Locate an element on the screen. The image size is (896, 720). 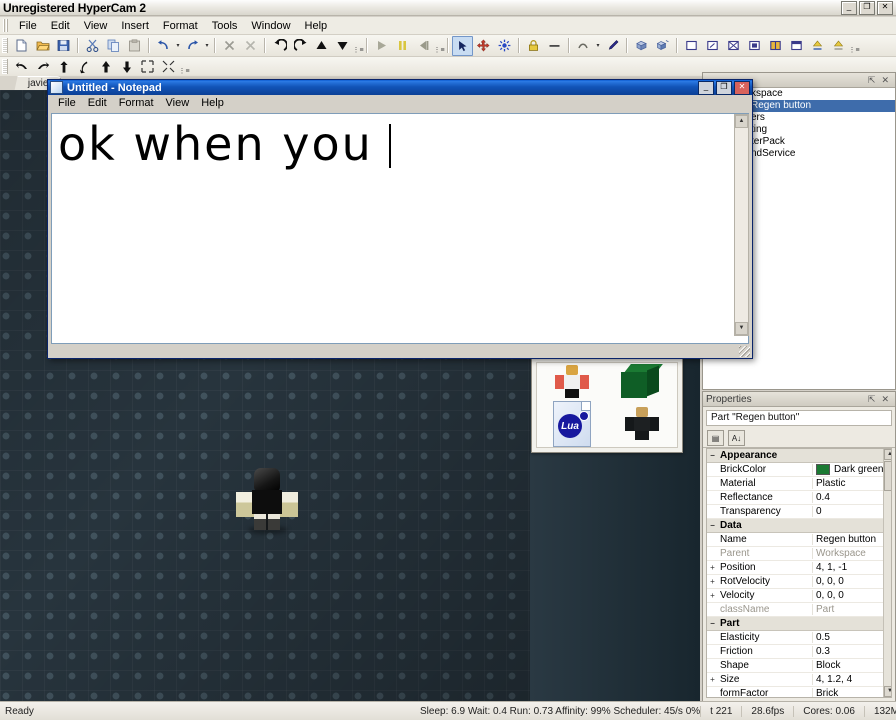
ungroup-icon is located at coordinates (662, 46).